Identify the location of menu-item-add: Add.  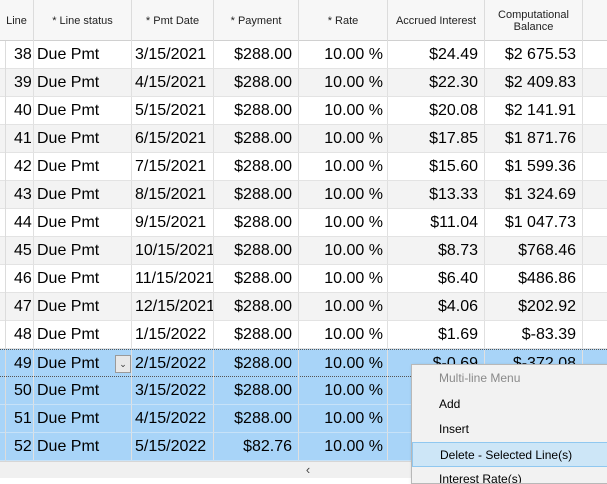
(509, 404).